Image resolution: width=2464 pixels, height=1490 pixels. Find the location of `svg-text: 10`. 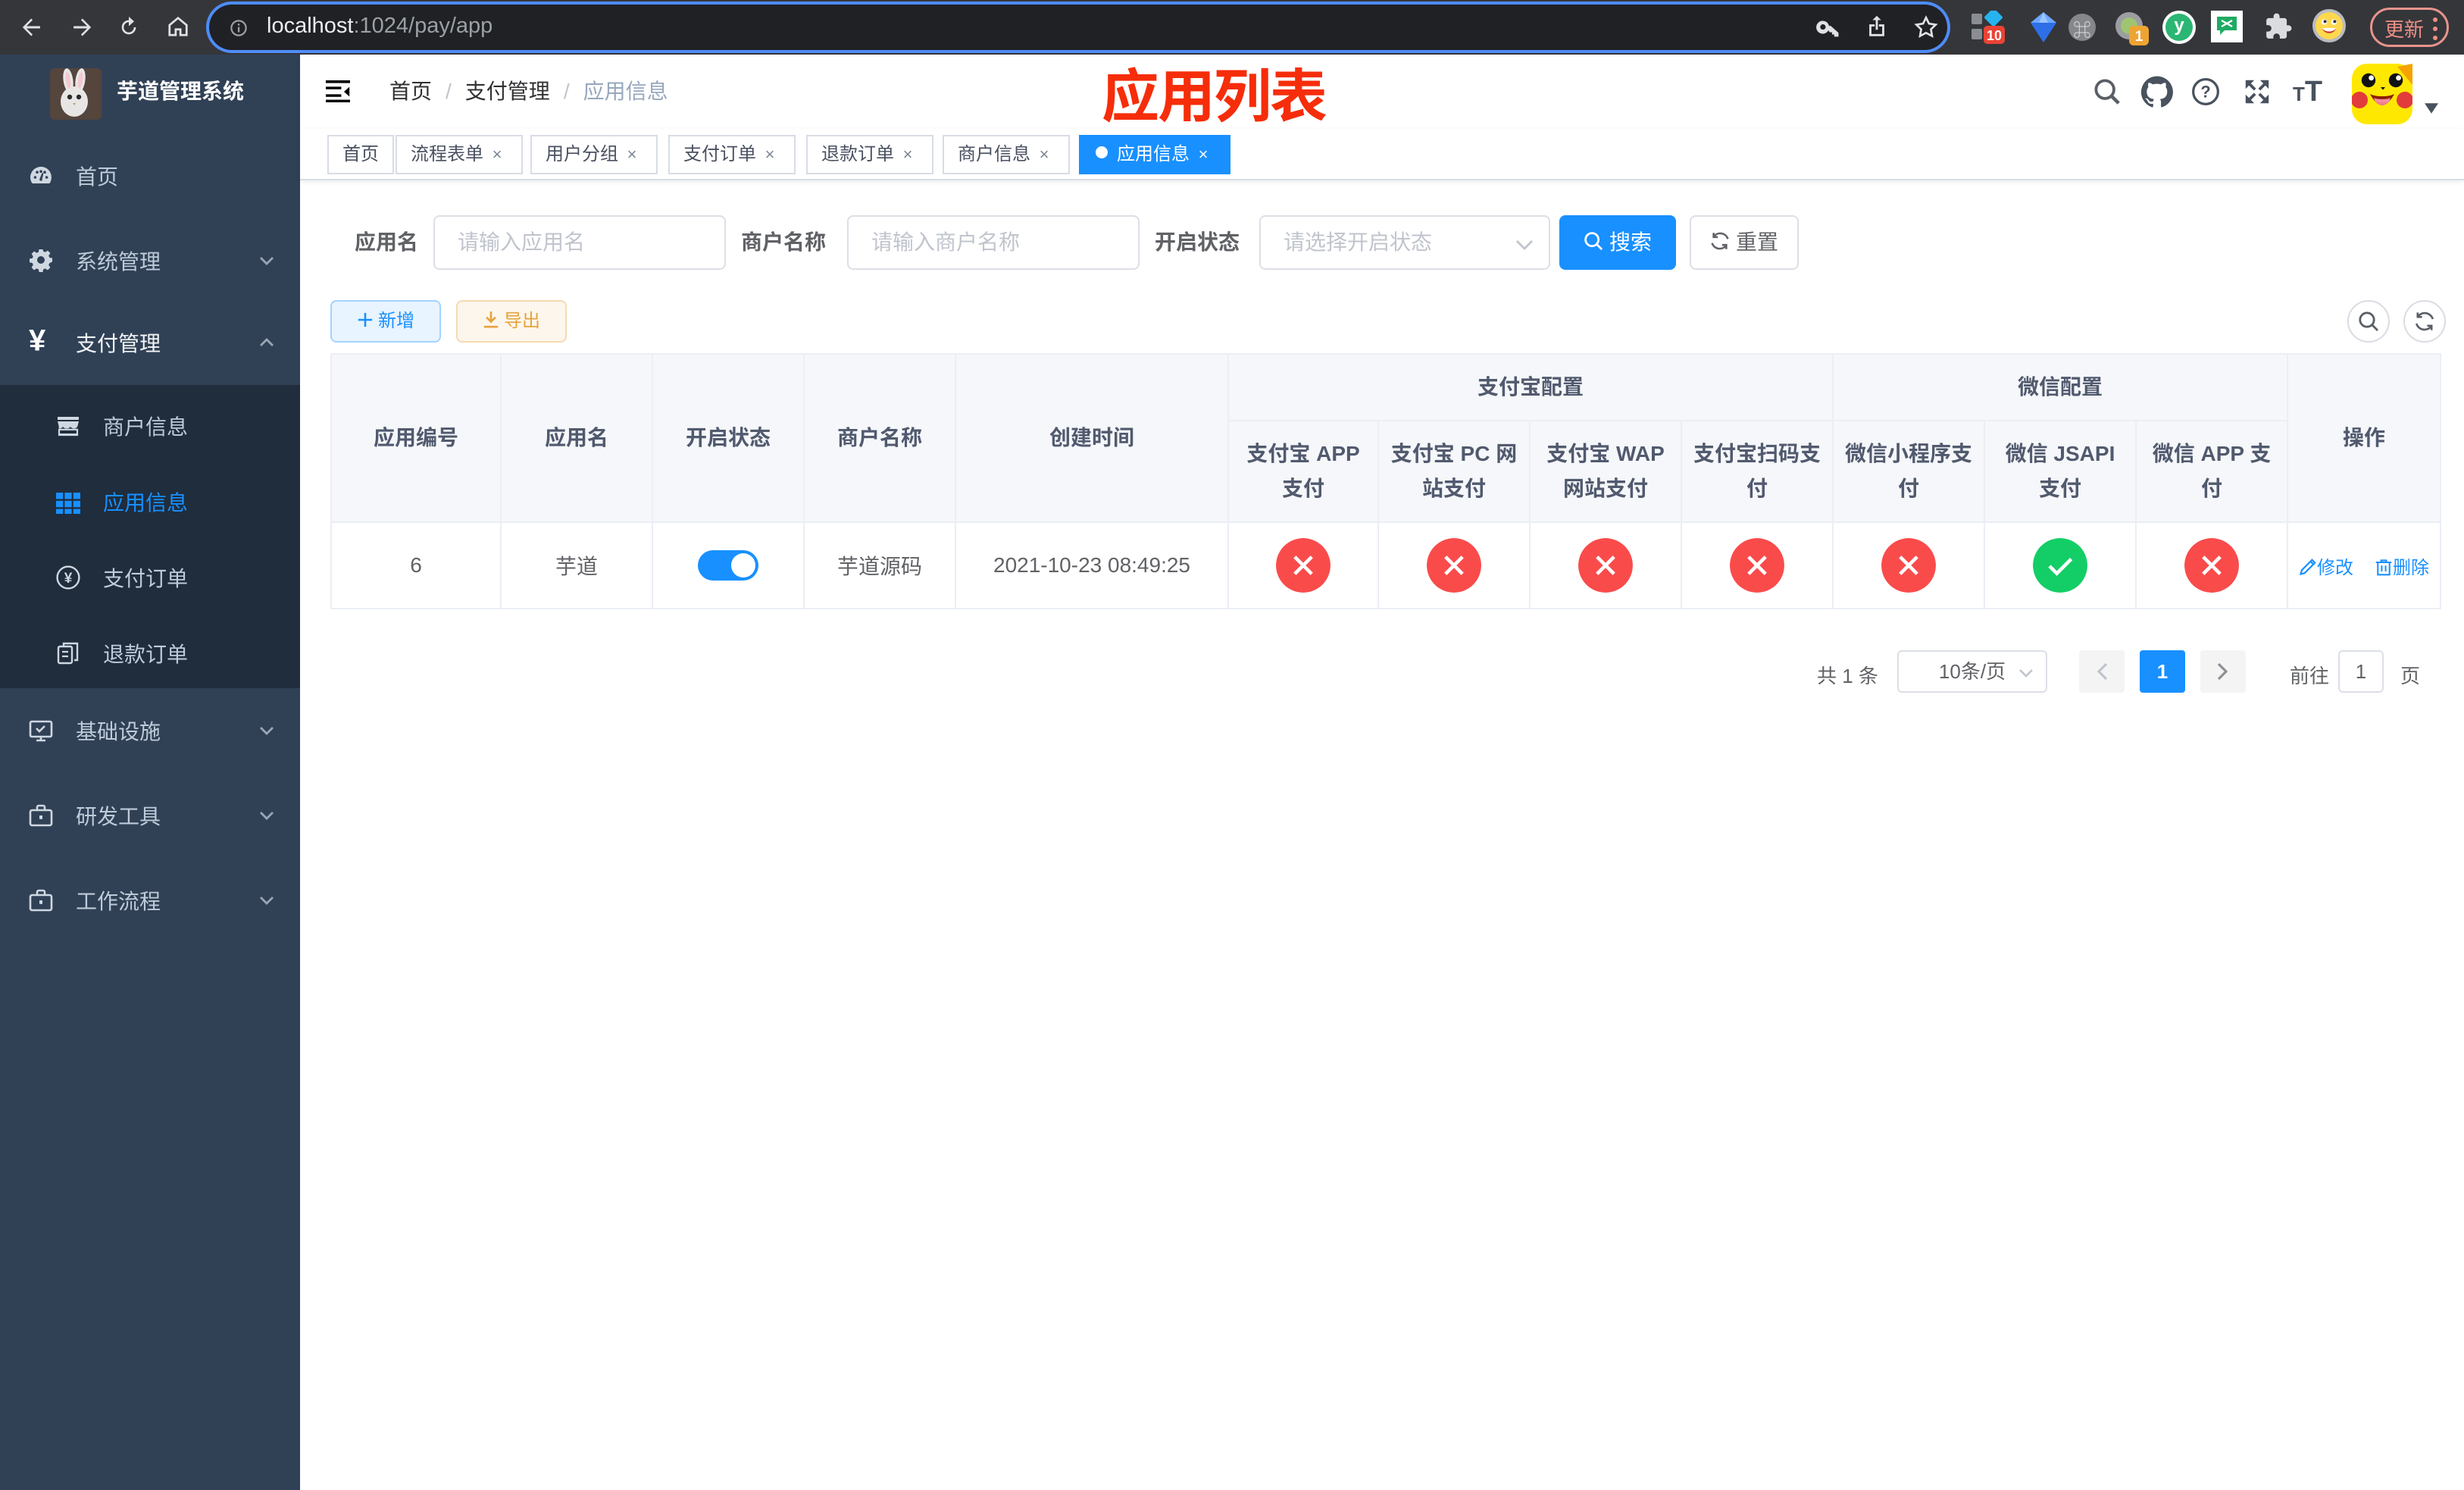

svg-text: 10 is located at coordinates (1994, 36).